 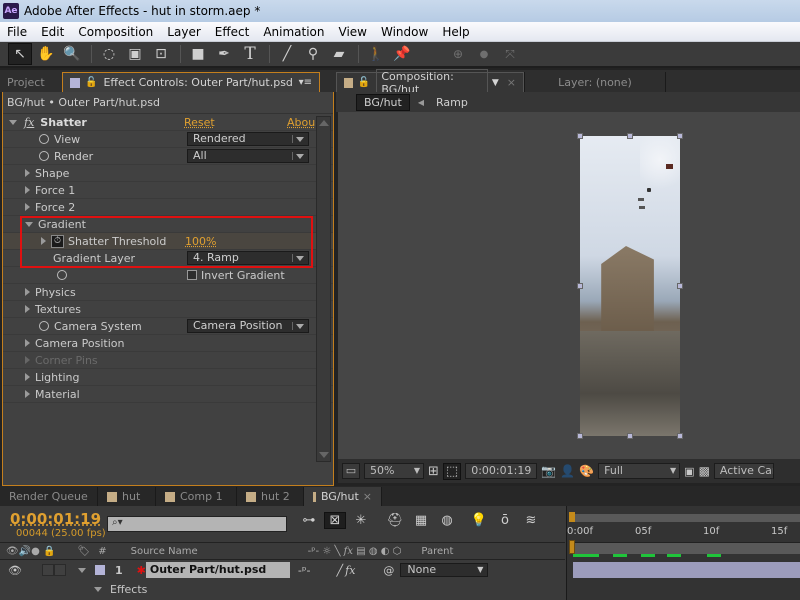 I want to click on fast-previews-icon: ▣, so click(x=689, y=471).